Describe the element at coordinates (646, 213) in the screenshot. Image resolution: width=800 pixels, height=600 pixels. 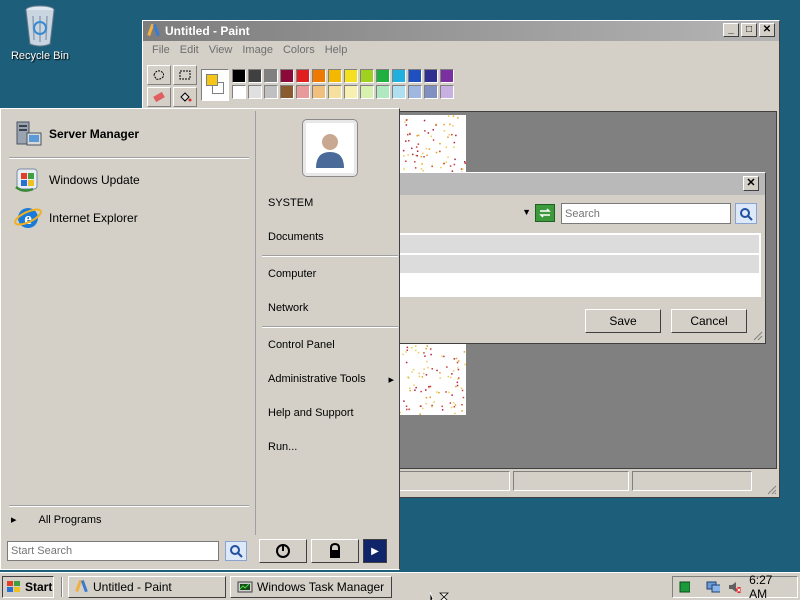
I see `dialog-search-input` at that location.